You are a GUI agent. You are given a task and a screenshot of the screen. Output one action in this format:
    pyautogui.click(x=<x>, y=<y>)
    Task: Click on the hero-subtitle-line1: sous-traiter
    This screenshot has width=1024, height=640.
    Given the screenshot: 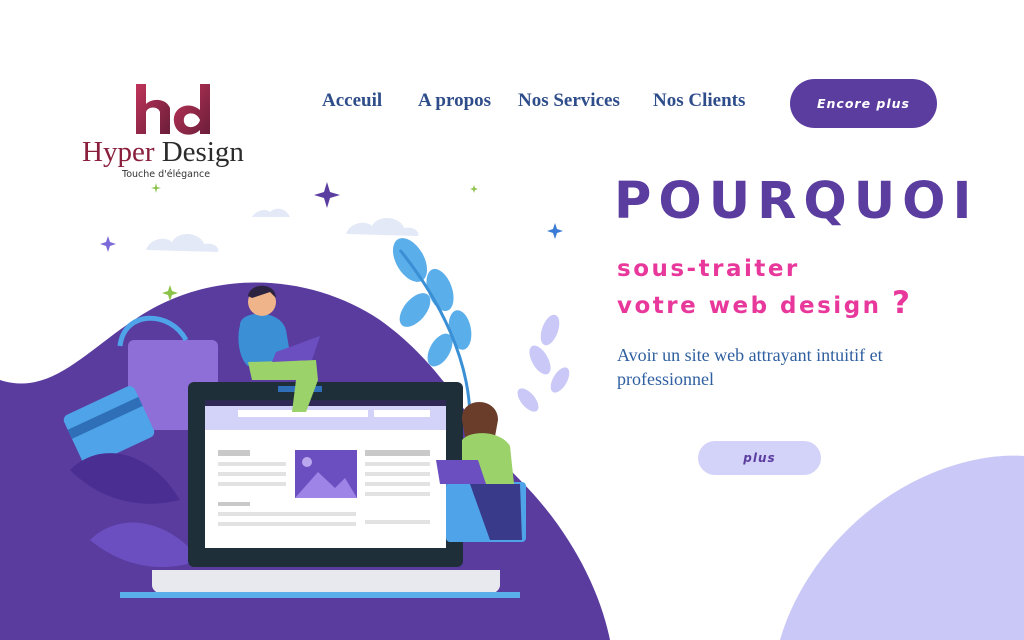 What is the action you would take?
    pyautogui.click(x=708, y=269)
    